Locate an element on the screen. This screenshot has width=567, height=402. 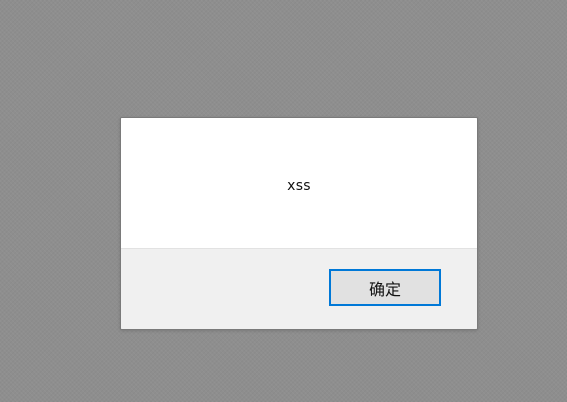
alert-message: xss is located at coordinates (299, 186).